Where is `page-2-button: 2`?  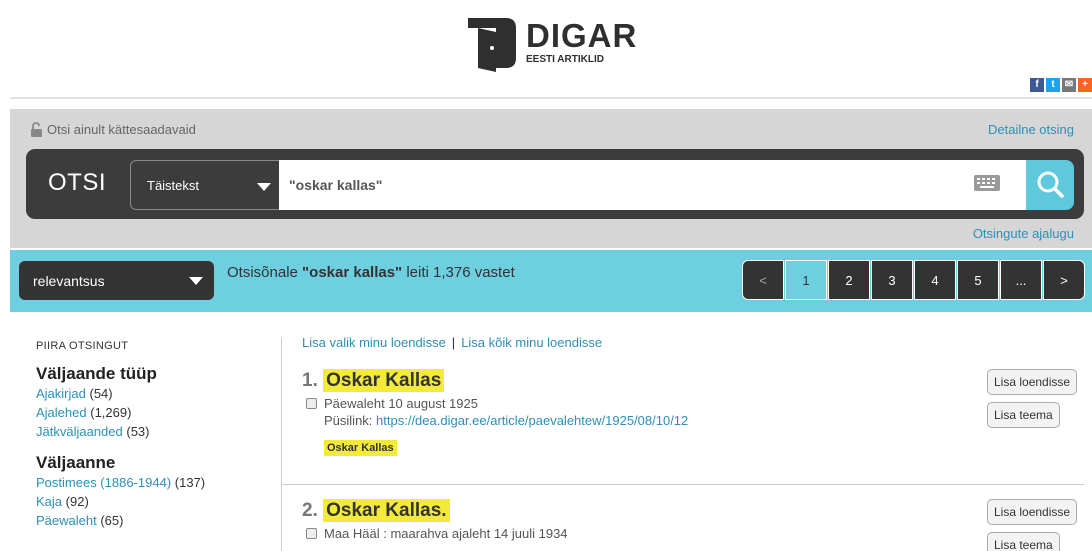 page-2-button: 2 is located at coordinates (849, 280).